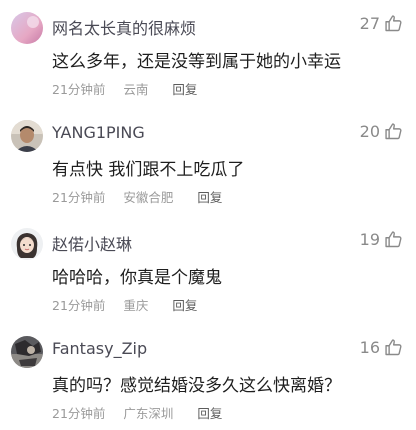 The width and height of the screenshot is (416, 430). I want to click on avatar-girl-cartoon-icon, so click(27, 244).